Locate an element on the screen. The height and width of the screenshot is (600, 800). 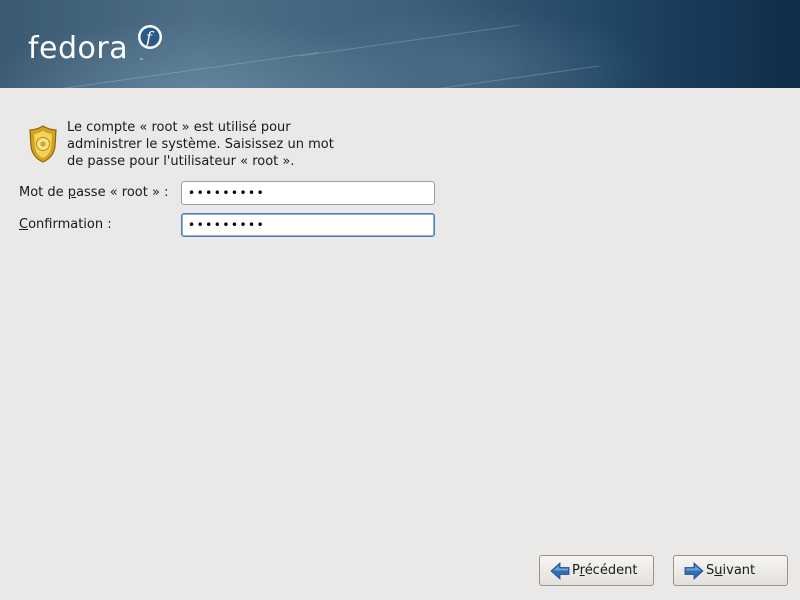
trademark-symbol: ™ is located at coordinates (141, 61).